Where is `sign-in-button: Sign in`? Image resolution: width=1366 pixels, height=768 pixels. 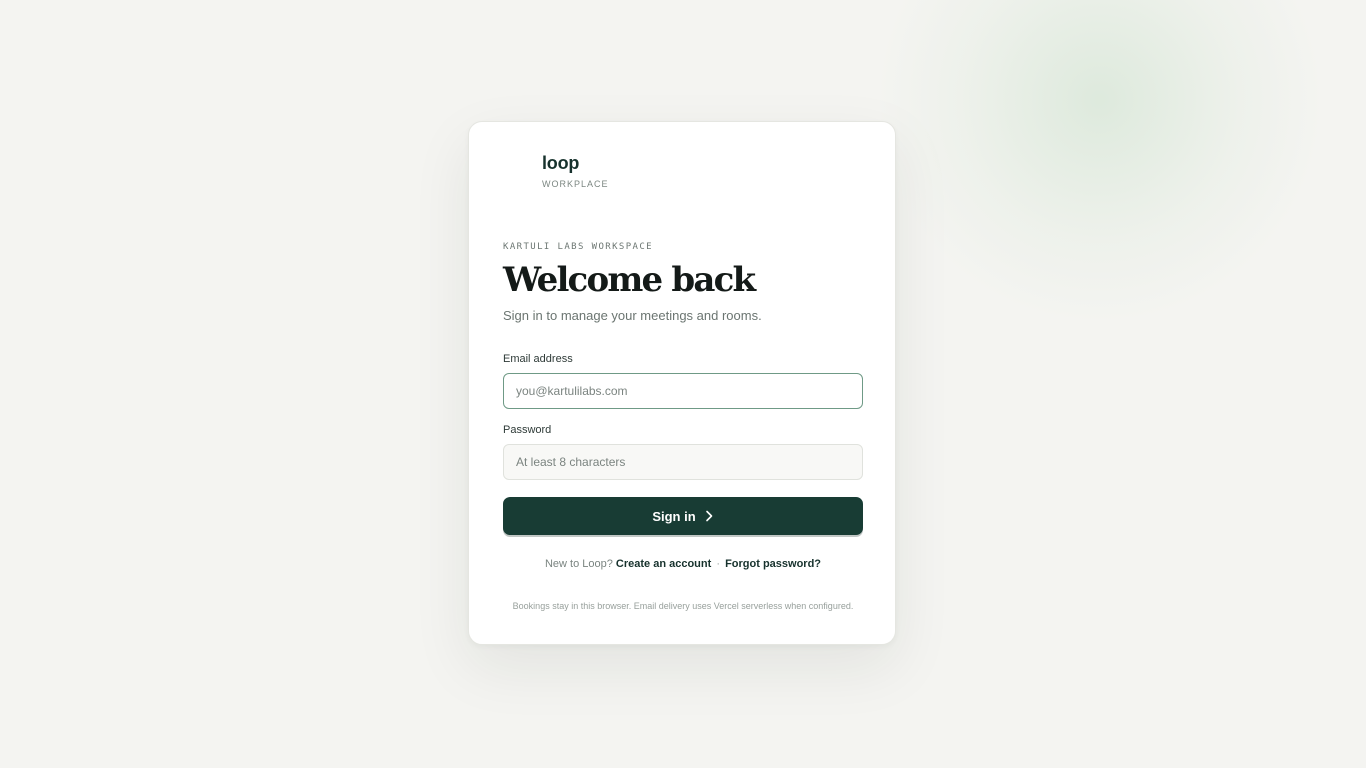 sign-in-button: Sign in is located at coordinates (683, 516).